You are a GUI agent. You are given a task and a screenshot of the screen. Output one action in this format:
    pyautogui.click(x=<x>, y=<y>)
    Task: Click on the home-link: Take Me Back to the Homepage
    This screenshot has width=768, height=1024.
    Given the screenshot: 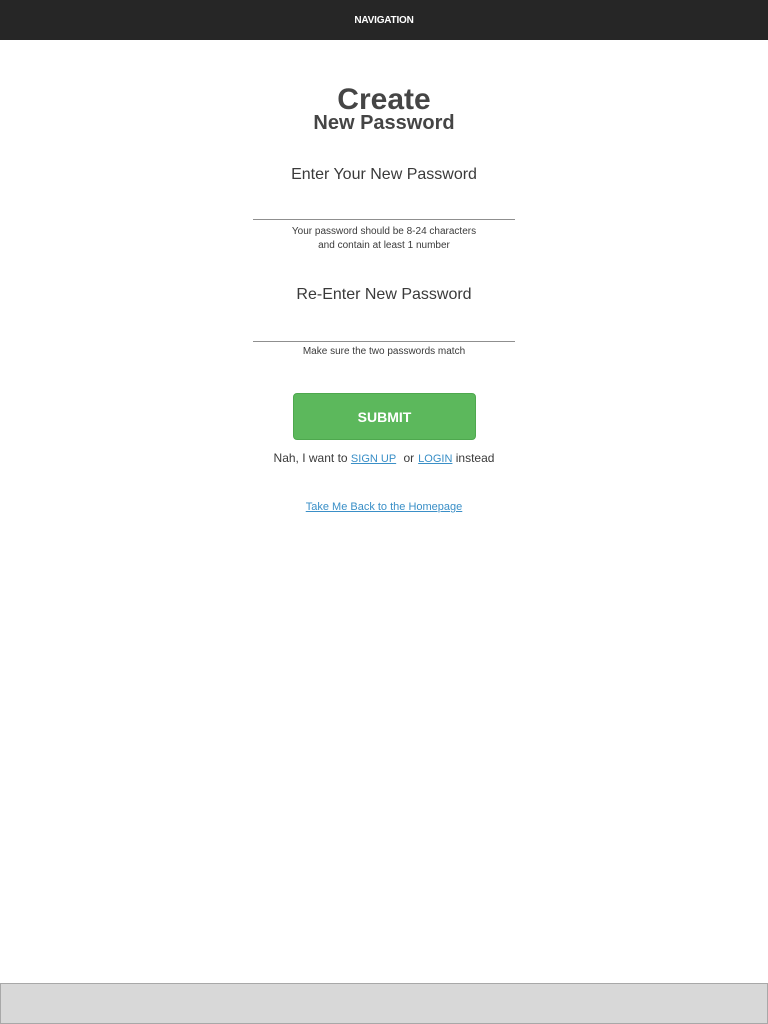 What is the action you would take?
    pyautogui.click(x=384, y=507)
    